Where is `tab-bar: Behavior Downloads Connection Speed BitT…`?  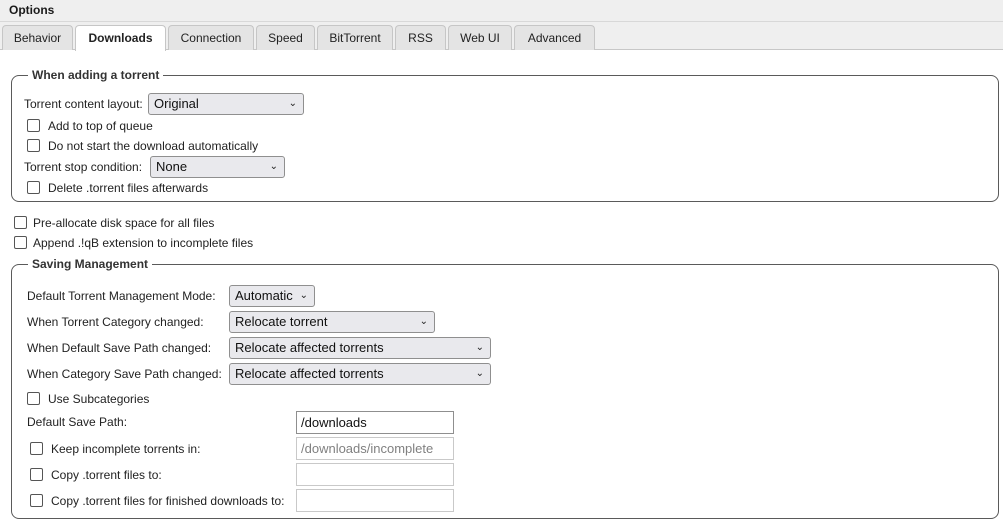 tab-bar: Behavior Downloads Connection Speed BitT… is located at coordinates (501, 36).